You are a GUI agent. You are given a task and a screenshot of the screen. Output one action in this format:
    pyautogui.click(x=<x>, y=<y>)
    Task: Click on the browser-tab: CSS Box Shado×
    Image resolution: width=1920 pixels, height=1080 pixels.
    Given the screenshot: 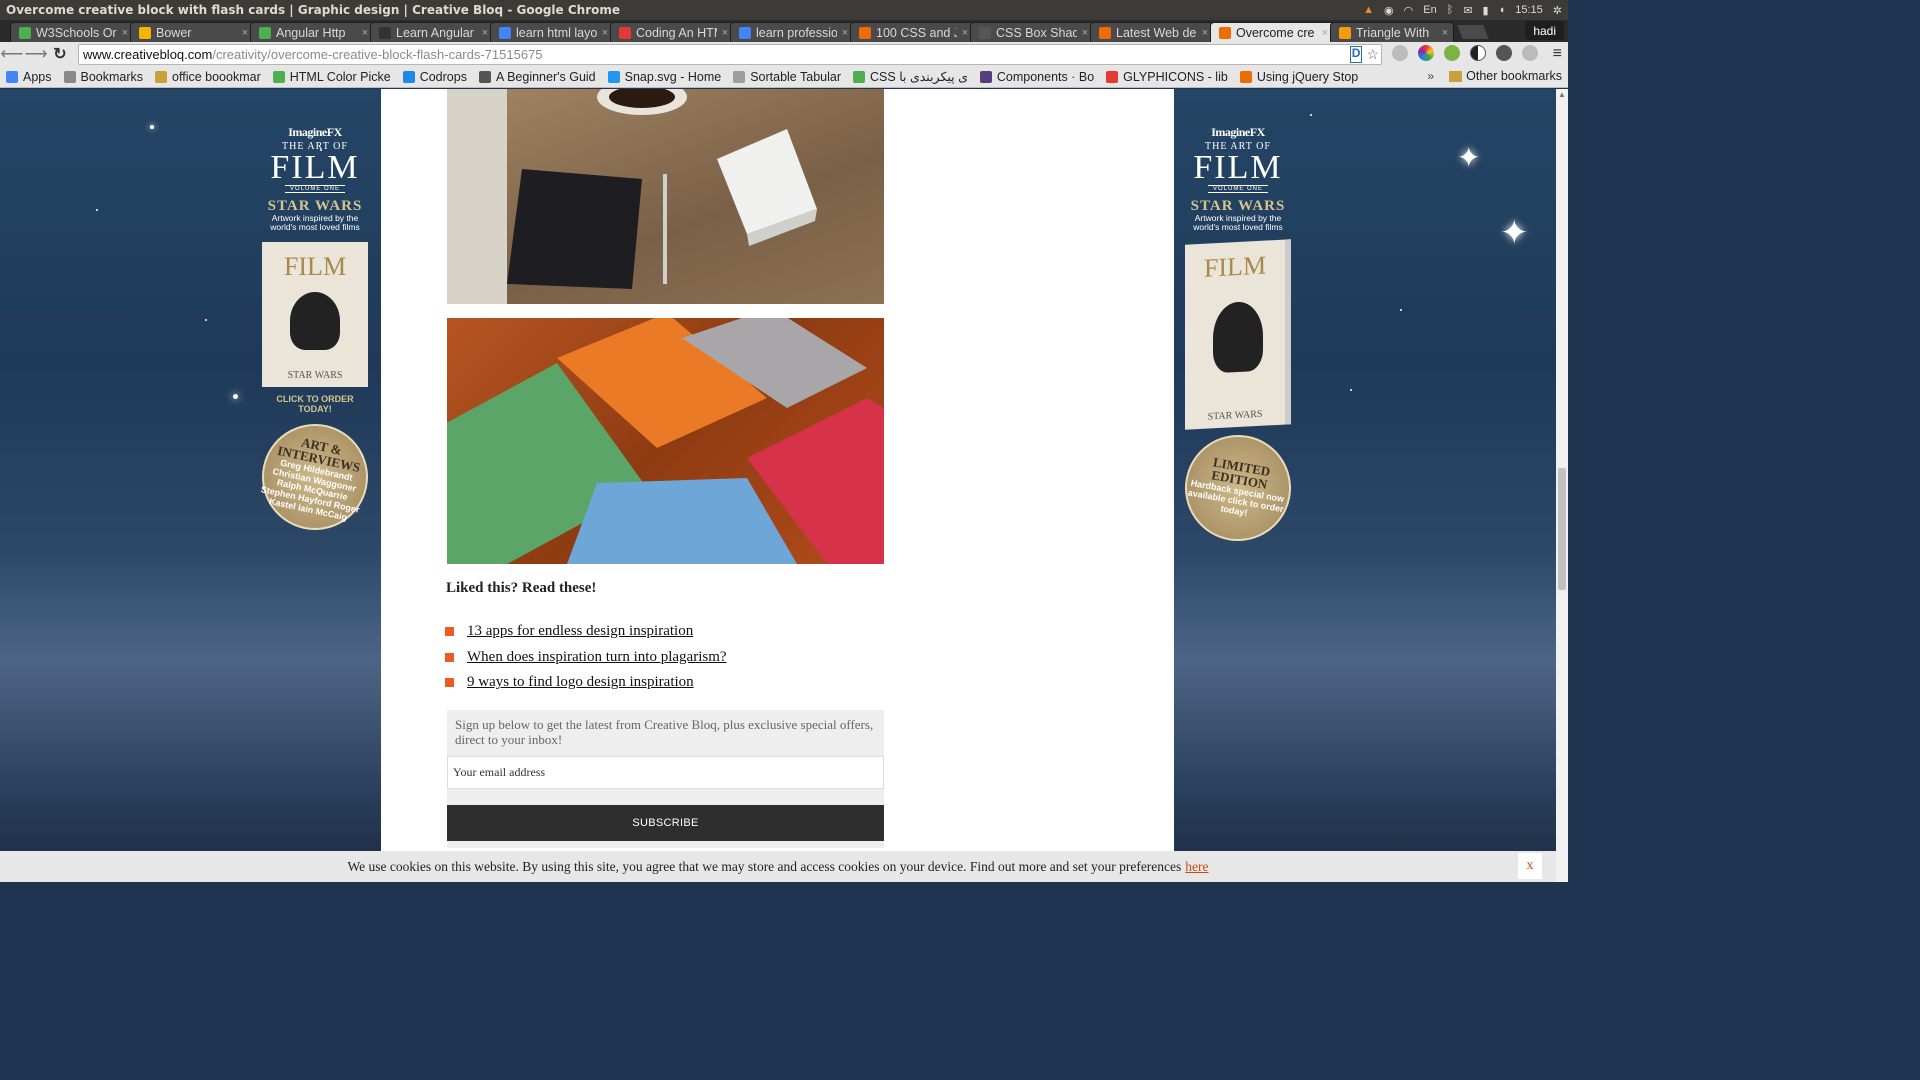 What is the action you would take?
    pyautogui.click(x=1032, y=32)
    